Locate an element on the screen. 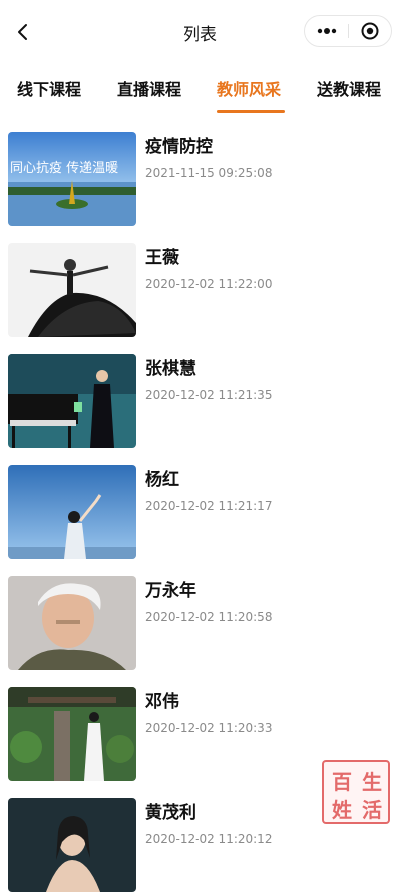 This screenshot has width=400, height=896. item-date: 2020-12-02 11:20:33 is located at coordinates (209, 728).